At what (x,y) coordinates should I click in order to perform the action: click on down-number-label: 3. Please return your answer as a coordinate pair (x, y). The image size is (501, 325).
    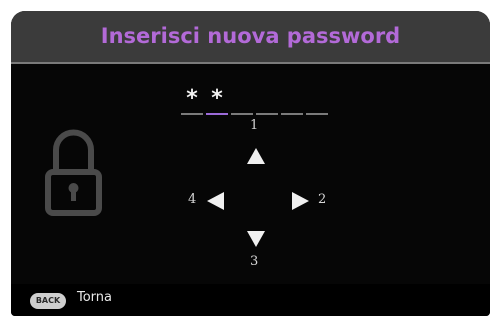
    Looking at the image, I should click on (254, 261).